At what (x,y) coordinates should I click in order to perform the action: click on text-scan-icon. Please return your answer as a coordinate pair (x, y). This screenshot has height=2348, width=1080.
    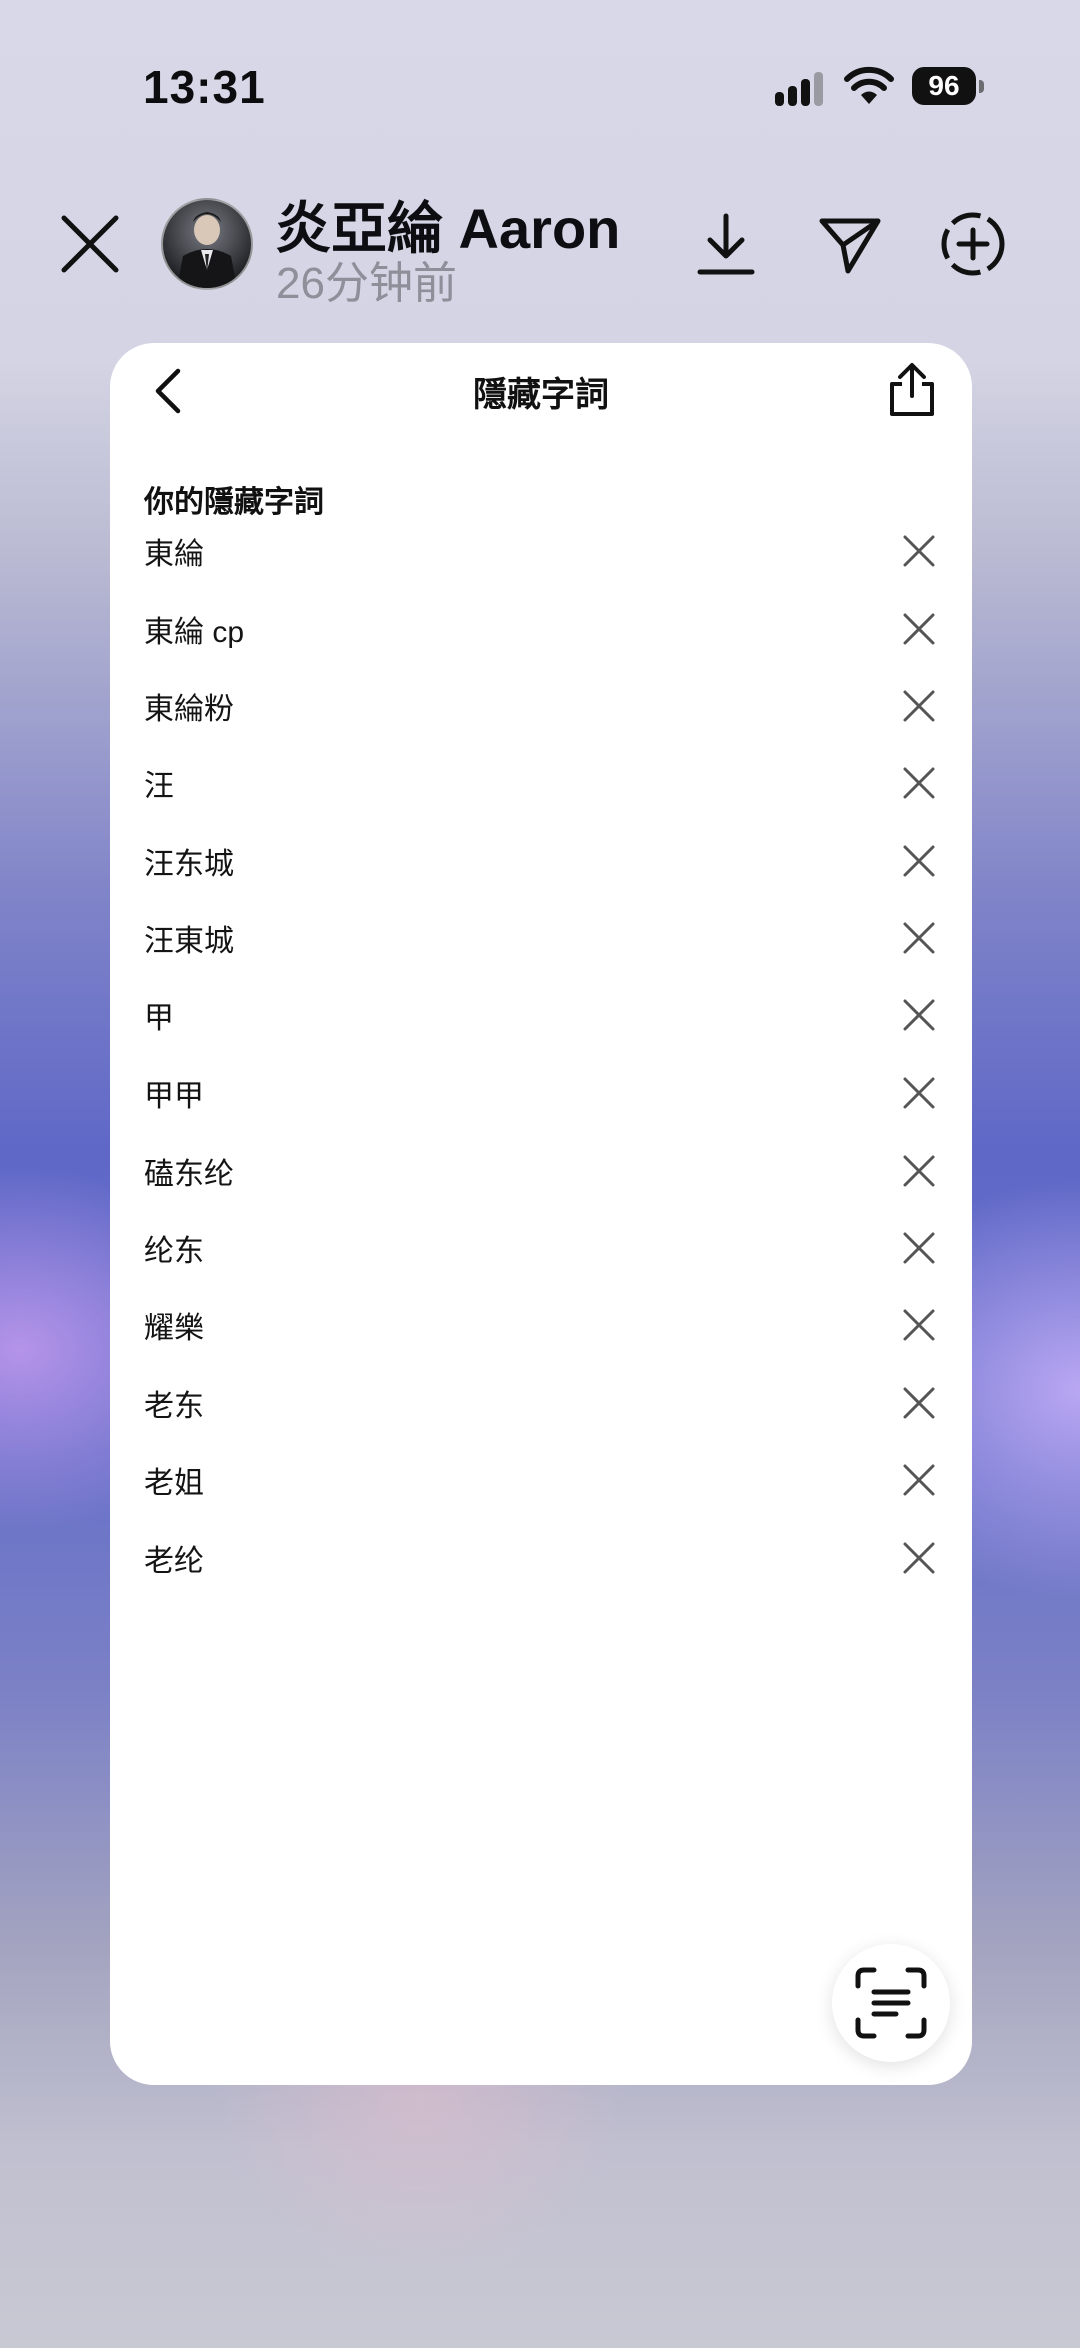
    Looking at the image, I should click on (891, 2003).